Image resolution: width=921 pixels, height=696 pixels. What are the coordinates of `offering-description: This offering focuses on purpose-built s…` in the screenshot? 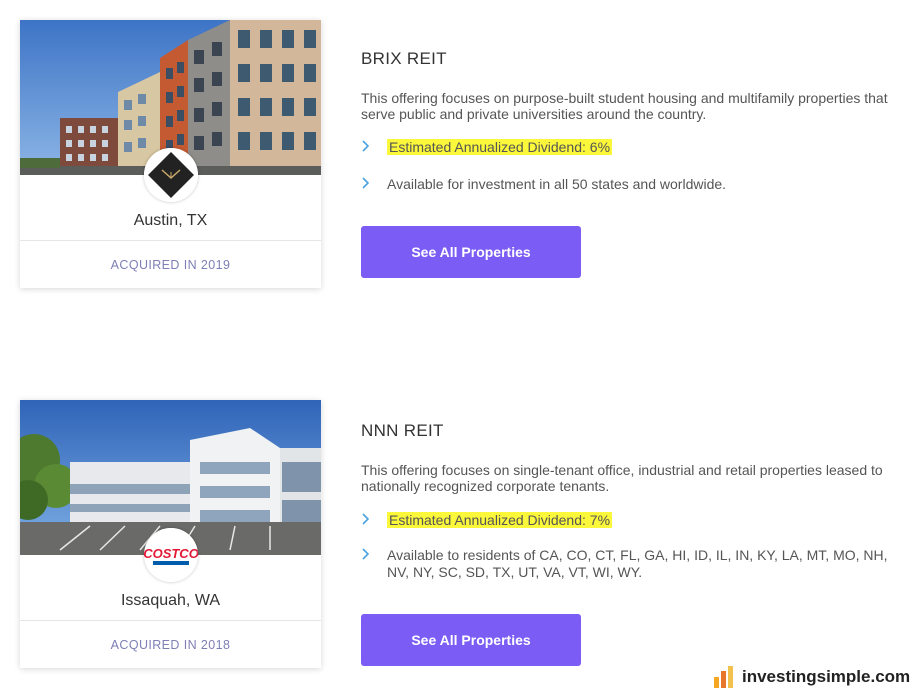 It's located at (624, 106).